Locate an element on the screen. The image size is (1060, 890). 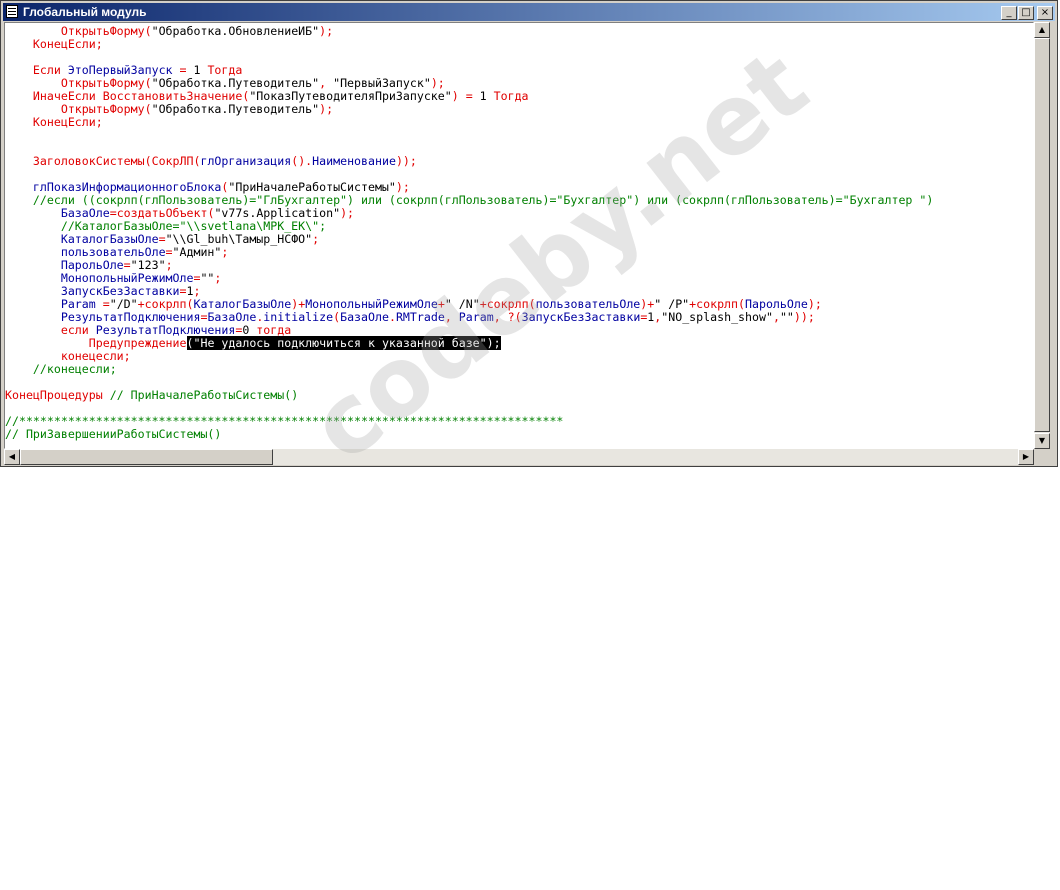
code-token: "Обработка.ОбновлениеИБ" is located at coordinates (235, 31).